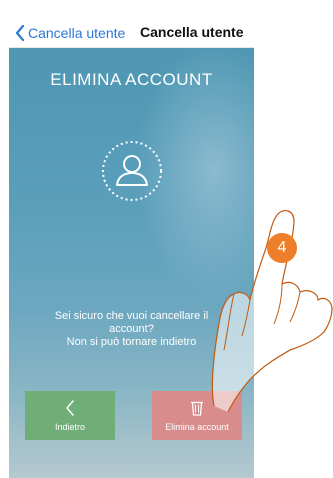 This screenshot has width=333, height=478. I want to click on delete-account-button: Elimina account, so click(197, 415).